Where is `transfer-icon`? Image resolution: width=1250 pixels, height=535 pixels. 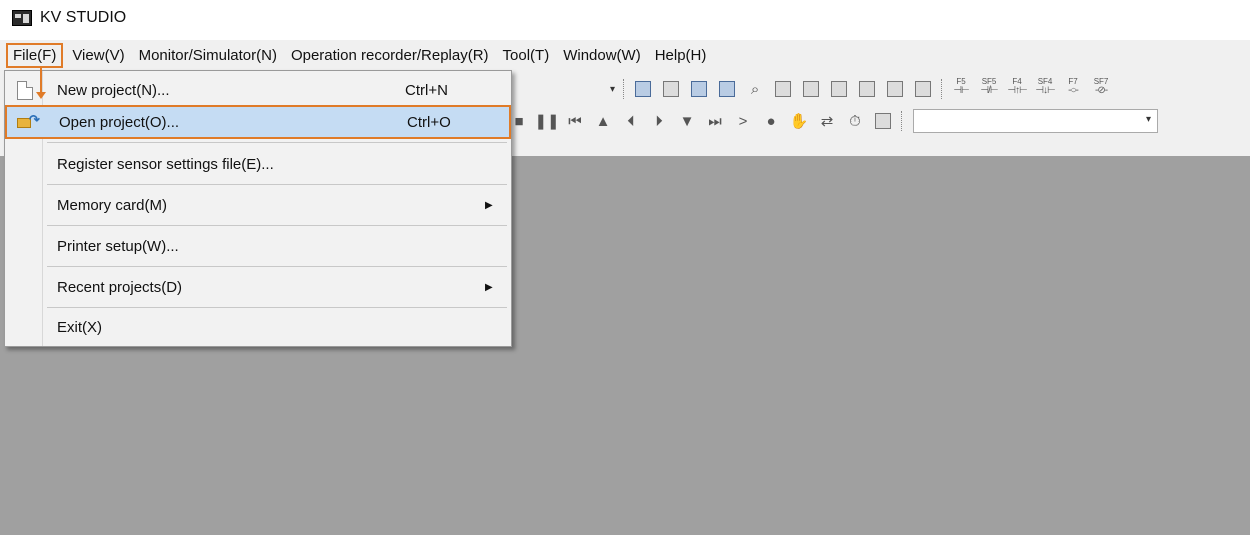 transfer-icon is located at coordinates (699, 89).